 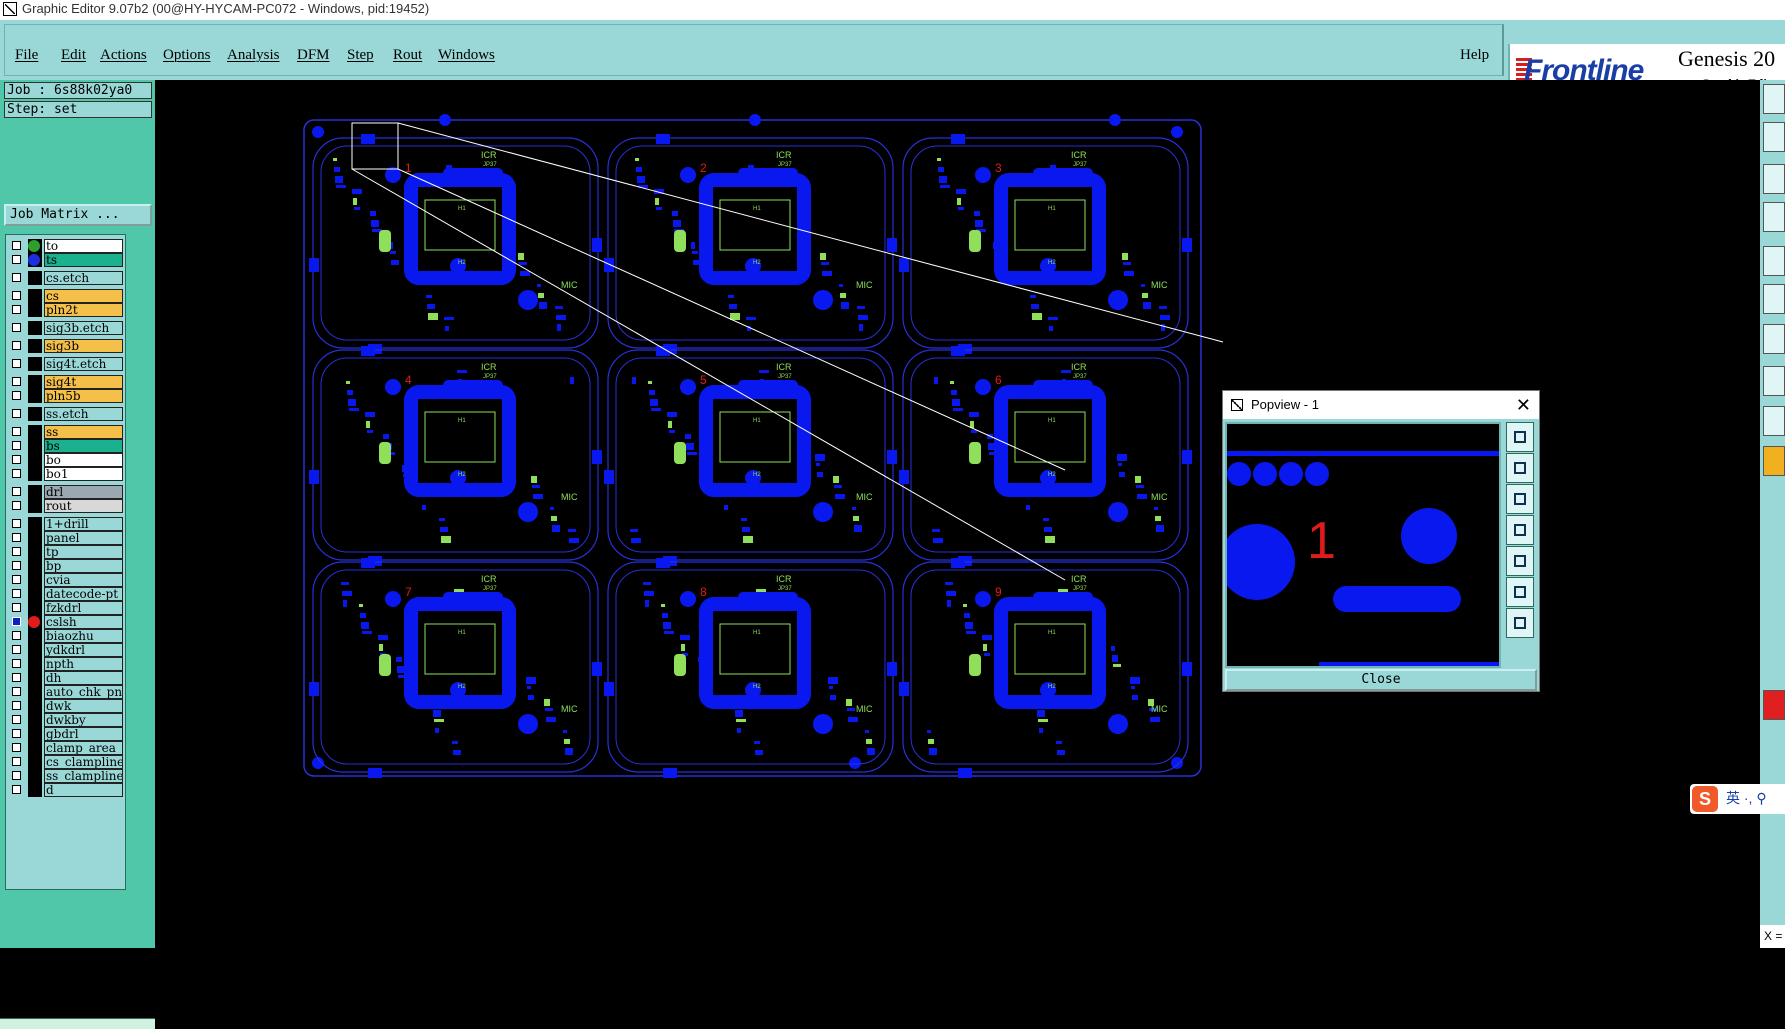 I want to click on layer-name: cs.etch, so click(x=83, y=278).